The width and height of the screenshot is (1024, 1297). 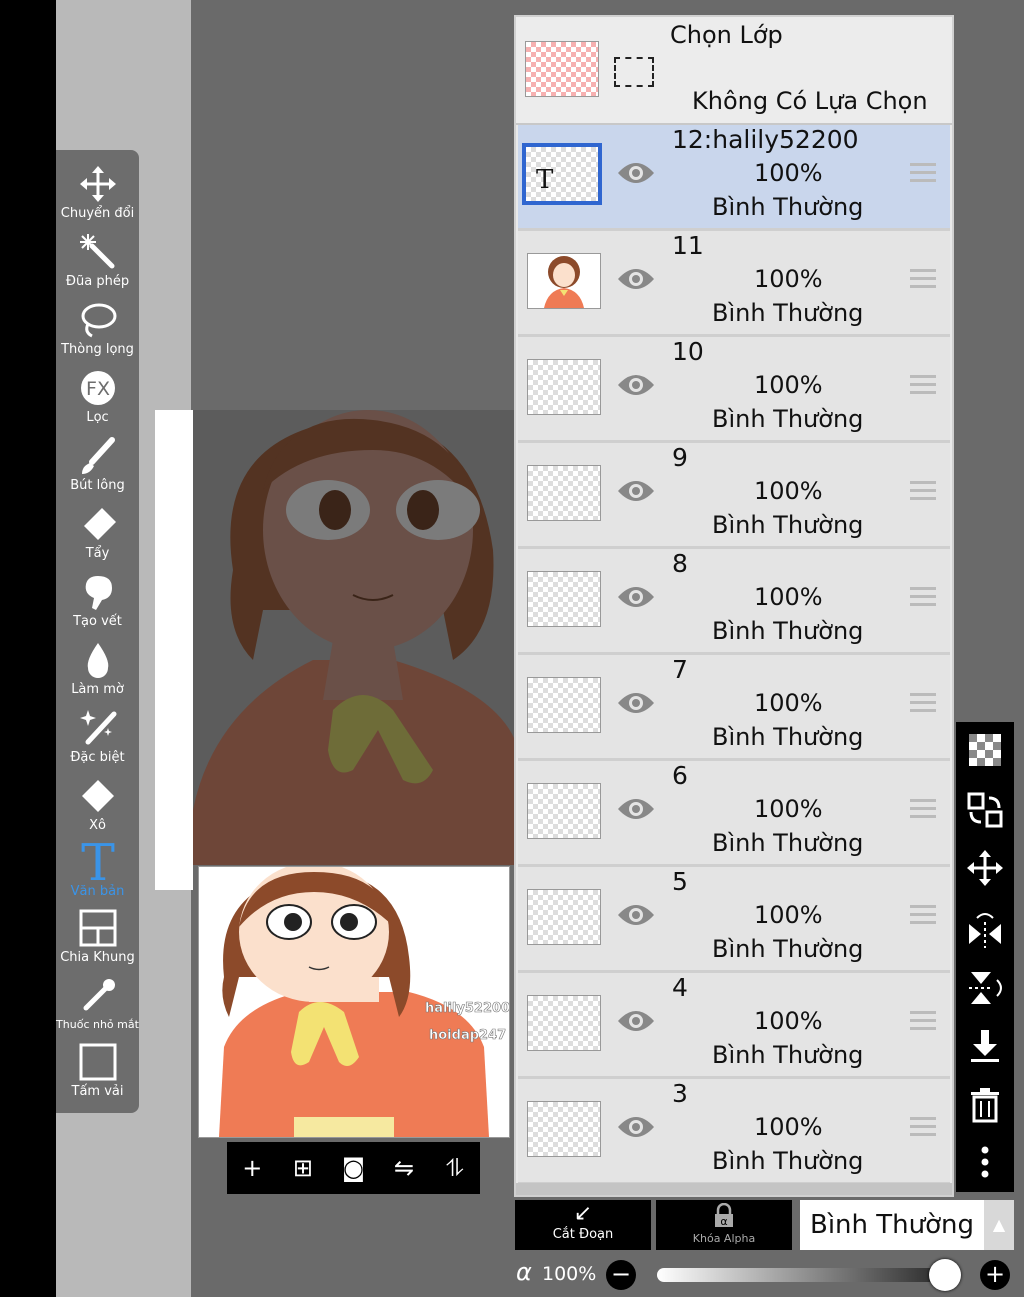 I want to click on layer-list-scrollbar, so click(x=734, y=1189).